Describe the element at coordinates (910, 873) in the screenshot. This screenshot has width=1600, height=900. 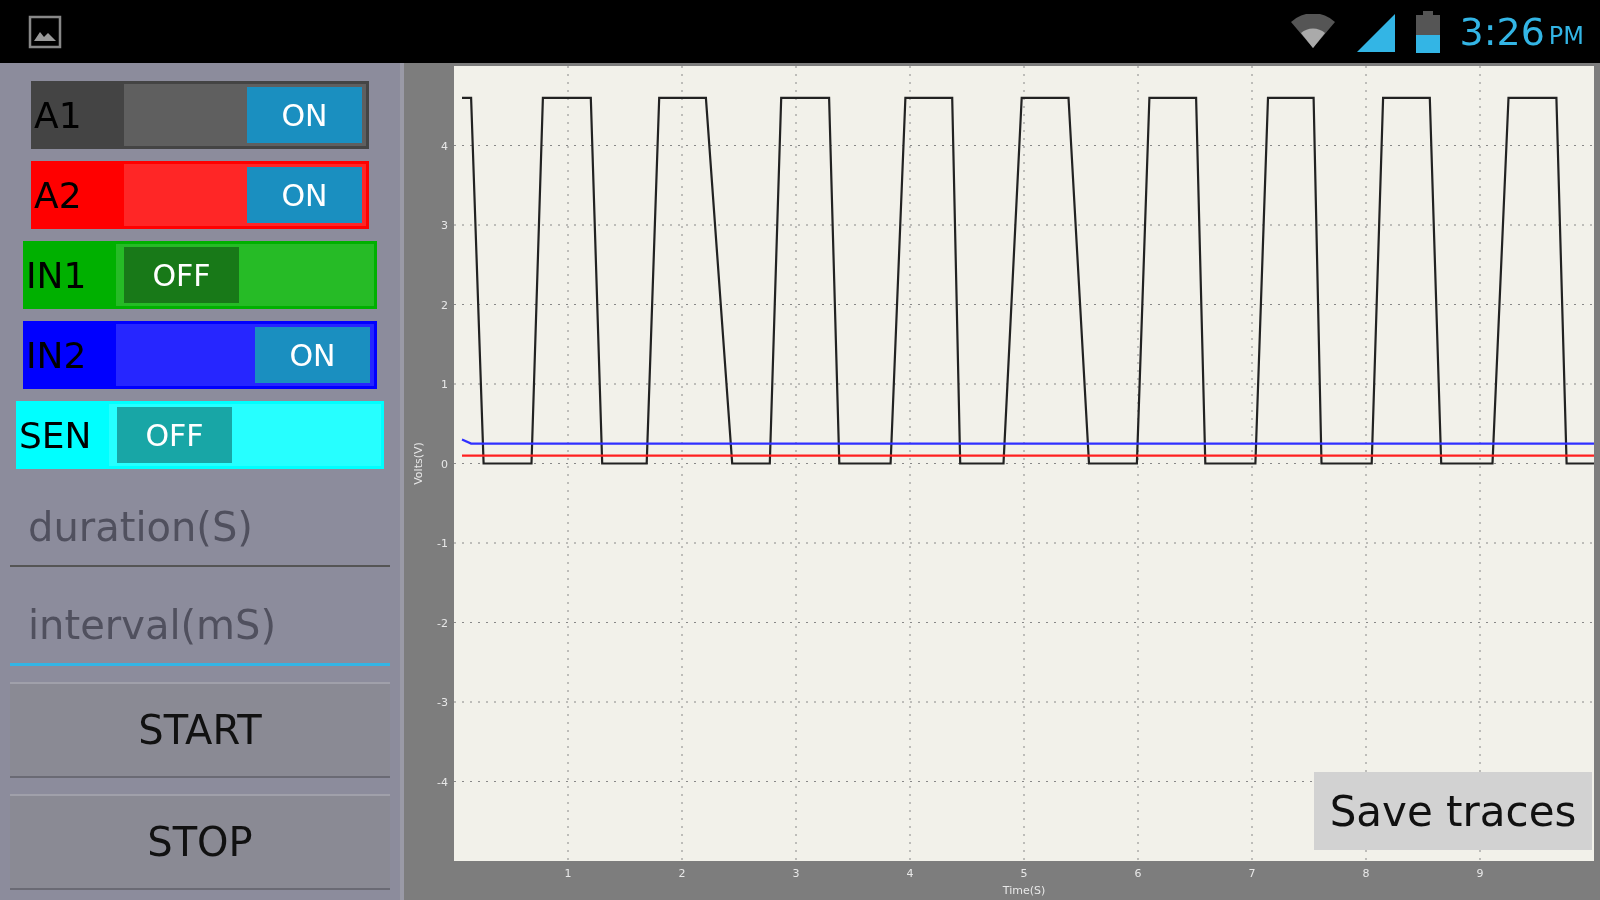
I see `x-tick-label: 4` at that location.